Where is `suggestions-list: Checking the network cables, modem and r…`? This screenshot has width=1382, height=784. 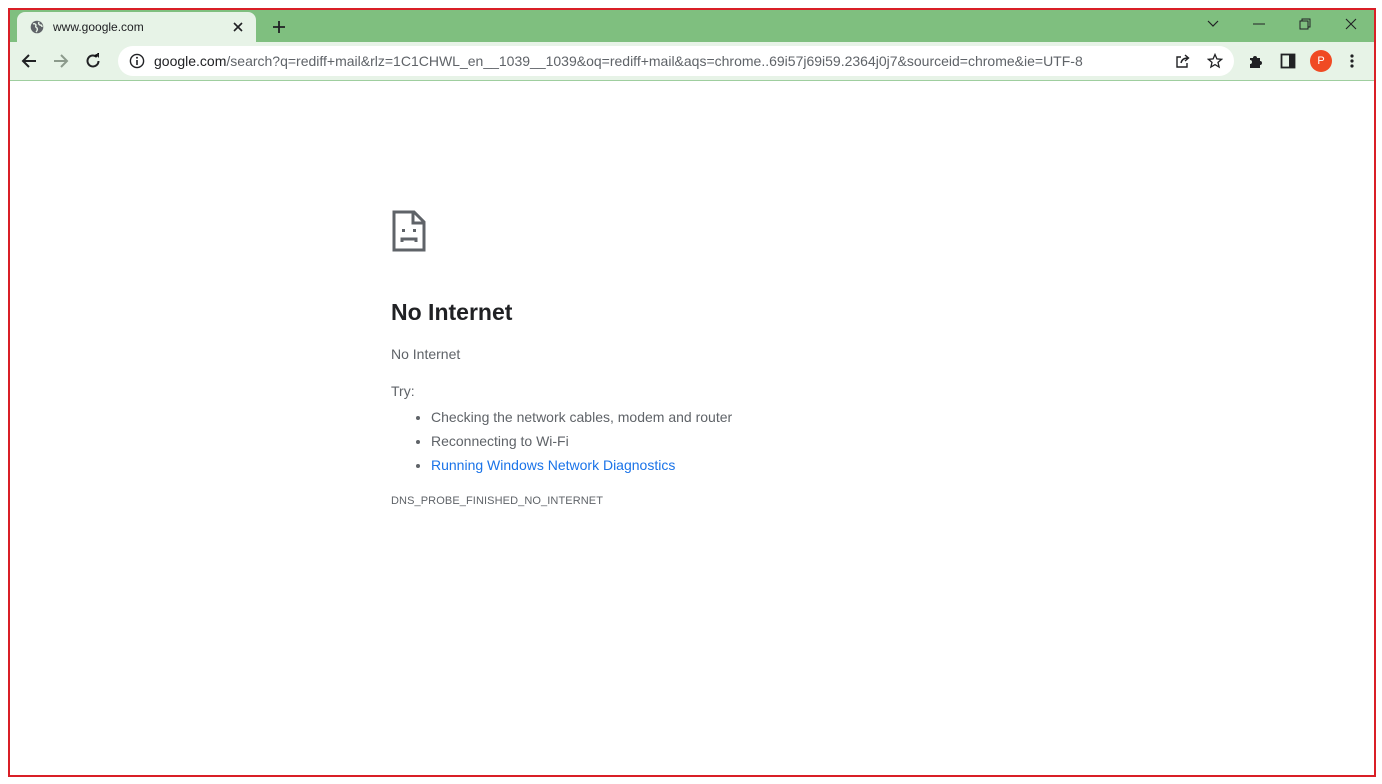
suggestions-list: Checking the network cables, modem and r… is located at coordinates (741, 441).